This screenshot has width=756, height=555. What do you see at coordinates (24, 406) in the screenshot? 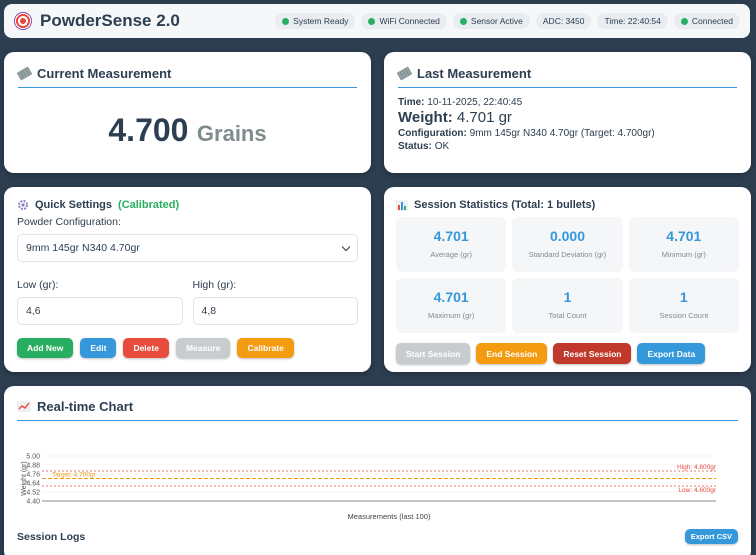
I see `line-chart-icon` at bounding box center [24, 406].